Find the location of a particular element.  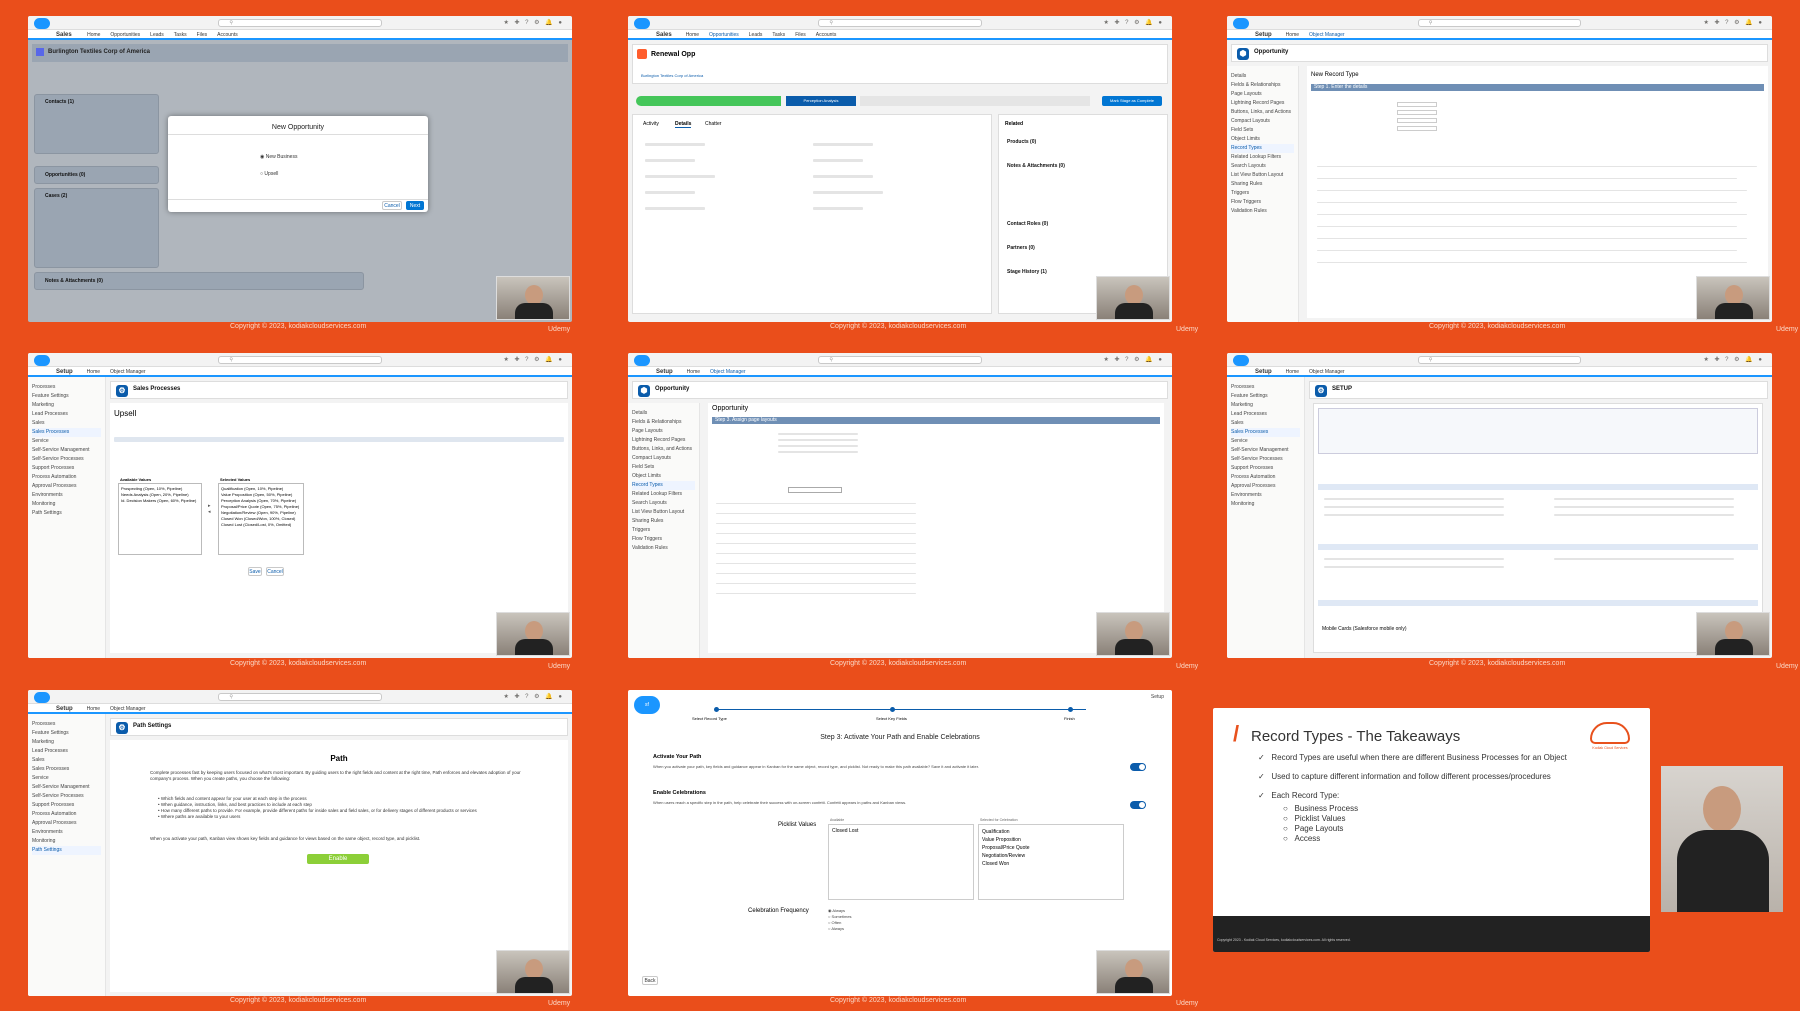

save-button: Save is located at coordinates (255, 571).